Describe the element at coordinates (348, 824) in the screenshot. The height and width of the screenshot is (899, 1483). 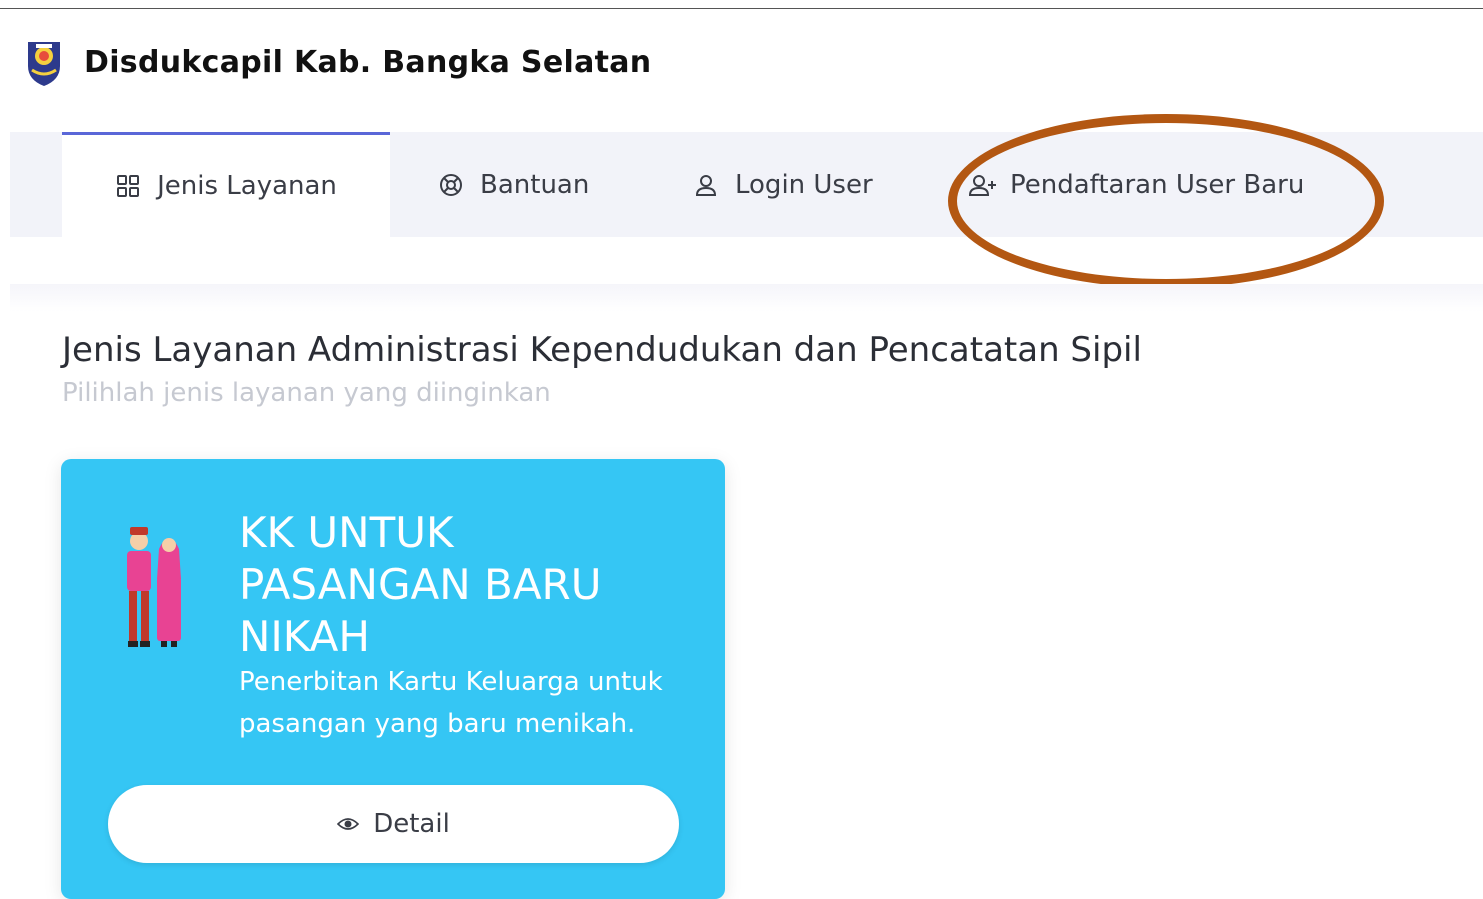
I see `eye-icon` at that location.